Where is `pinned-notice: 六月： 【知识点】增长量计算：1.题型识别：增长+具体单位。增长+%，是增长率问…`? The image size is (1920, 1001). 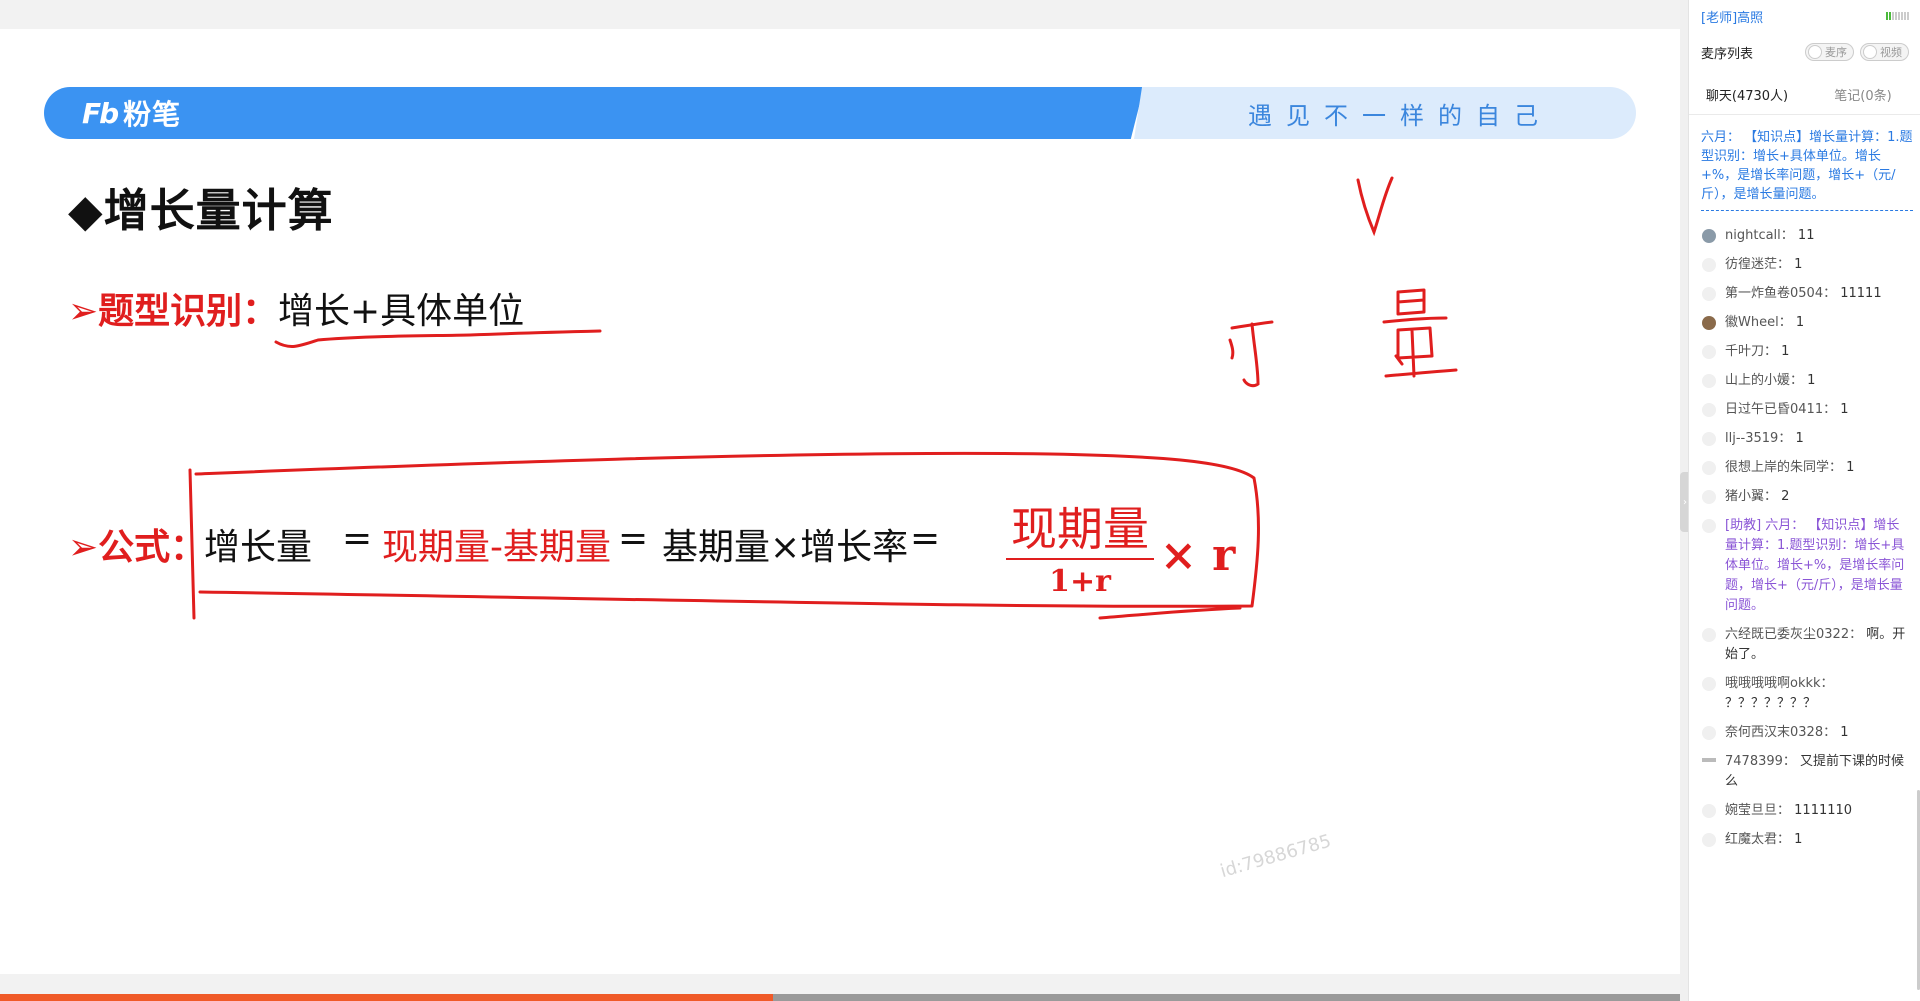 pinned-notice: 六月： 【知识点】增长量计算：1.题型识别：增长+具体单位。增长+%，是增长率问… is located at coordinates (1807, 169).